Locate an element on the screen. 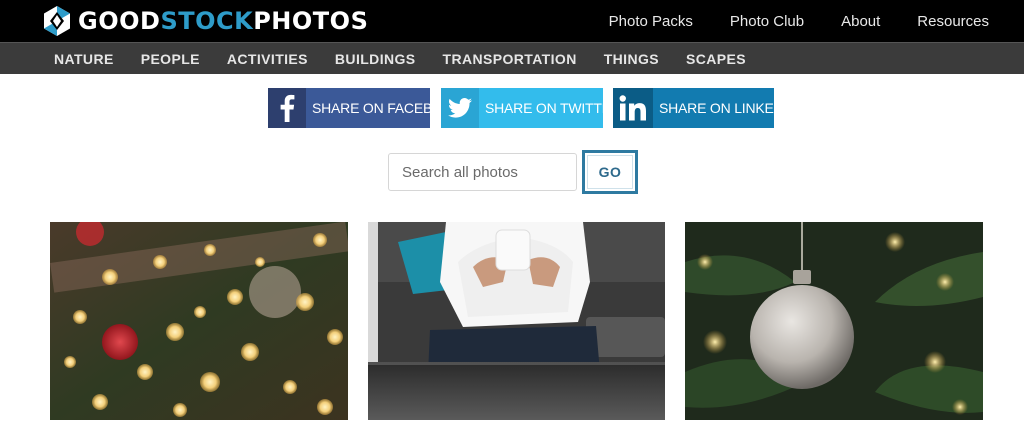  category-scapes: SCAPES is located at coordinates (716, 59).